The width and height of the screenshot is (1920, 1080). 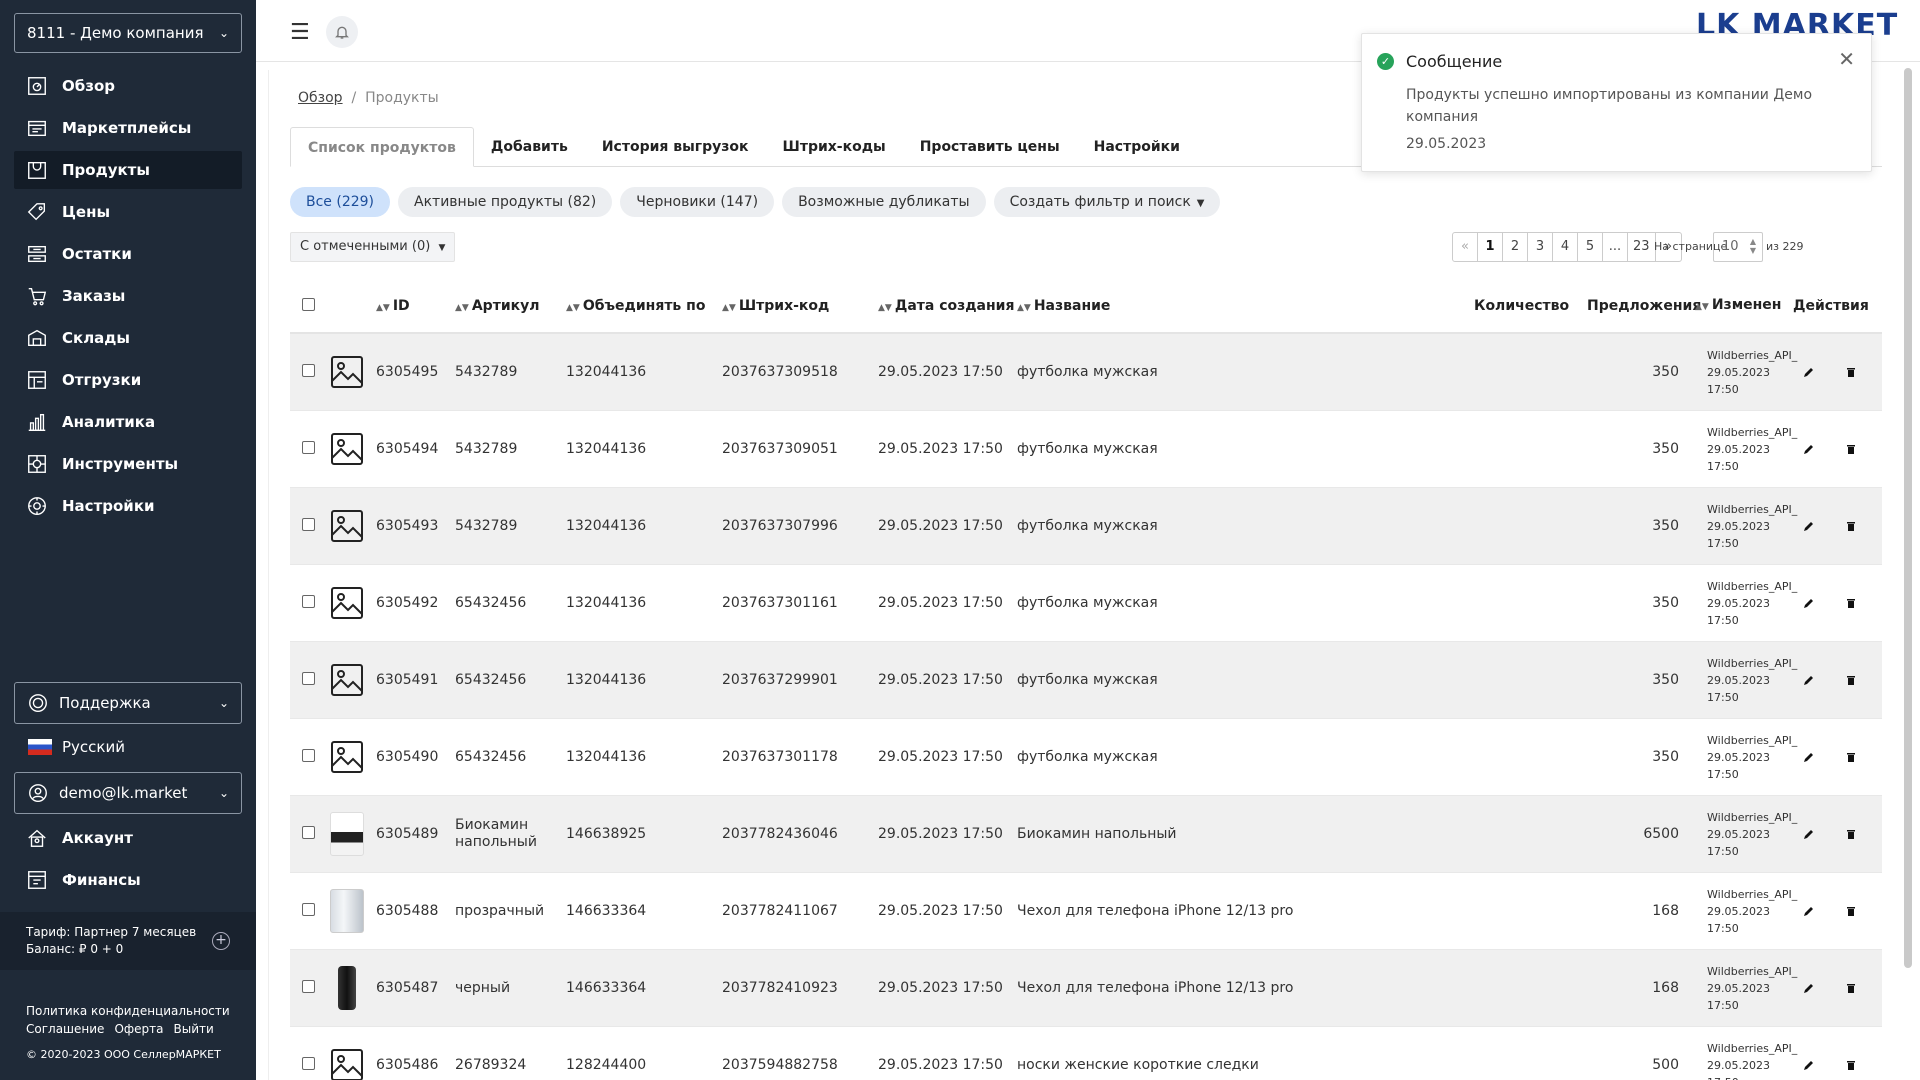 What do you see at coordinates (128, 838) in the screenshot?
I see `sidebar-item-account: Аккаунт` at bounding box center [128, 838].